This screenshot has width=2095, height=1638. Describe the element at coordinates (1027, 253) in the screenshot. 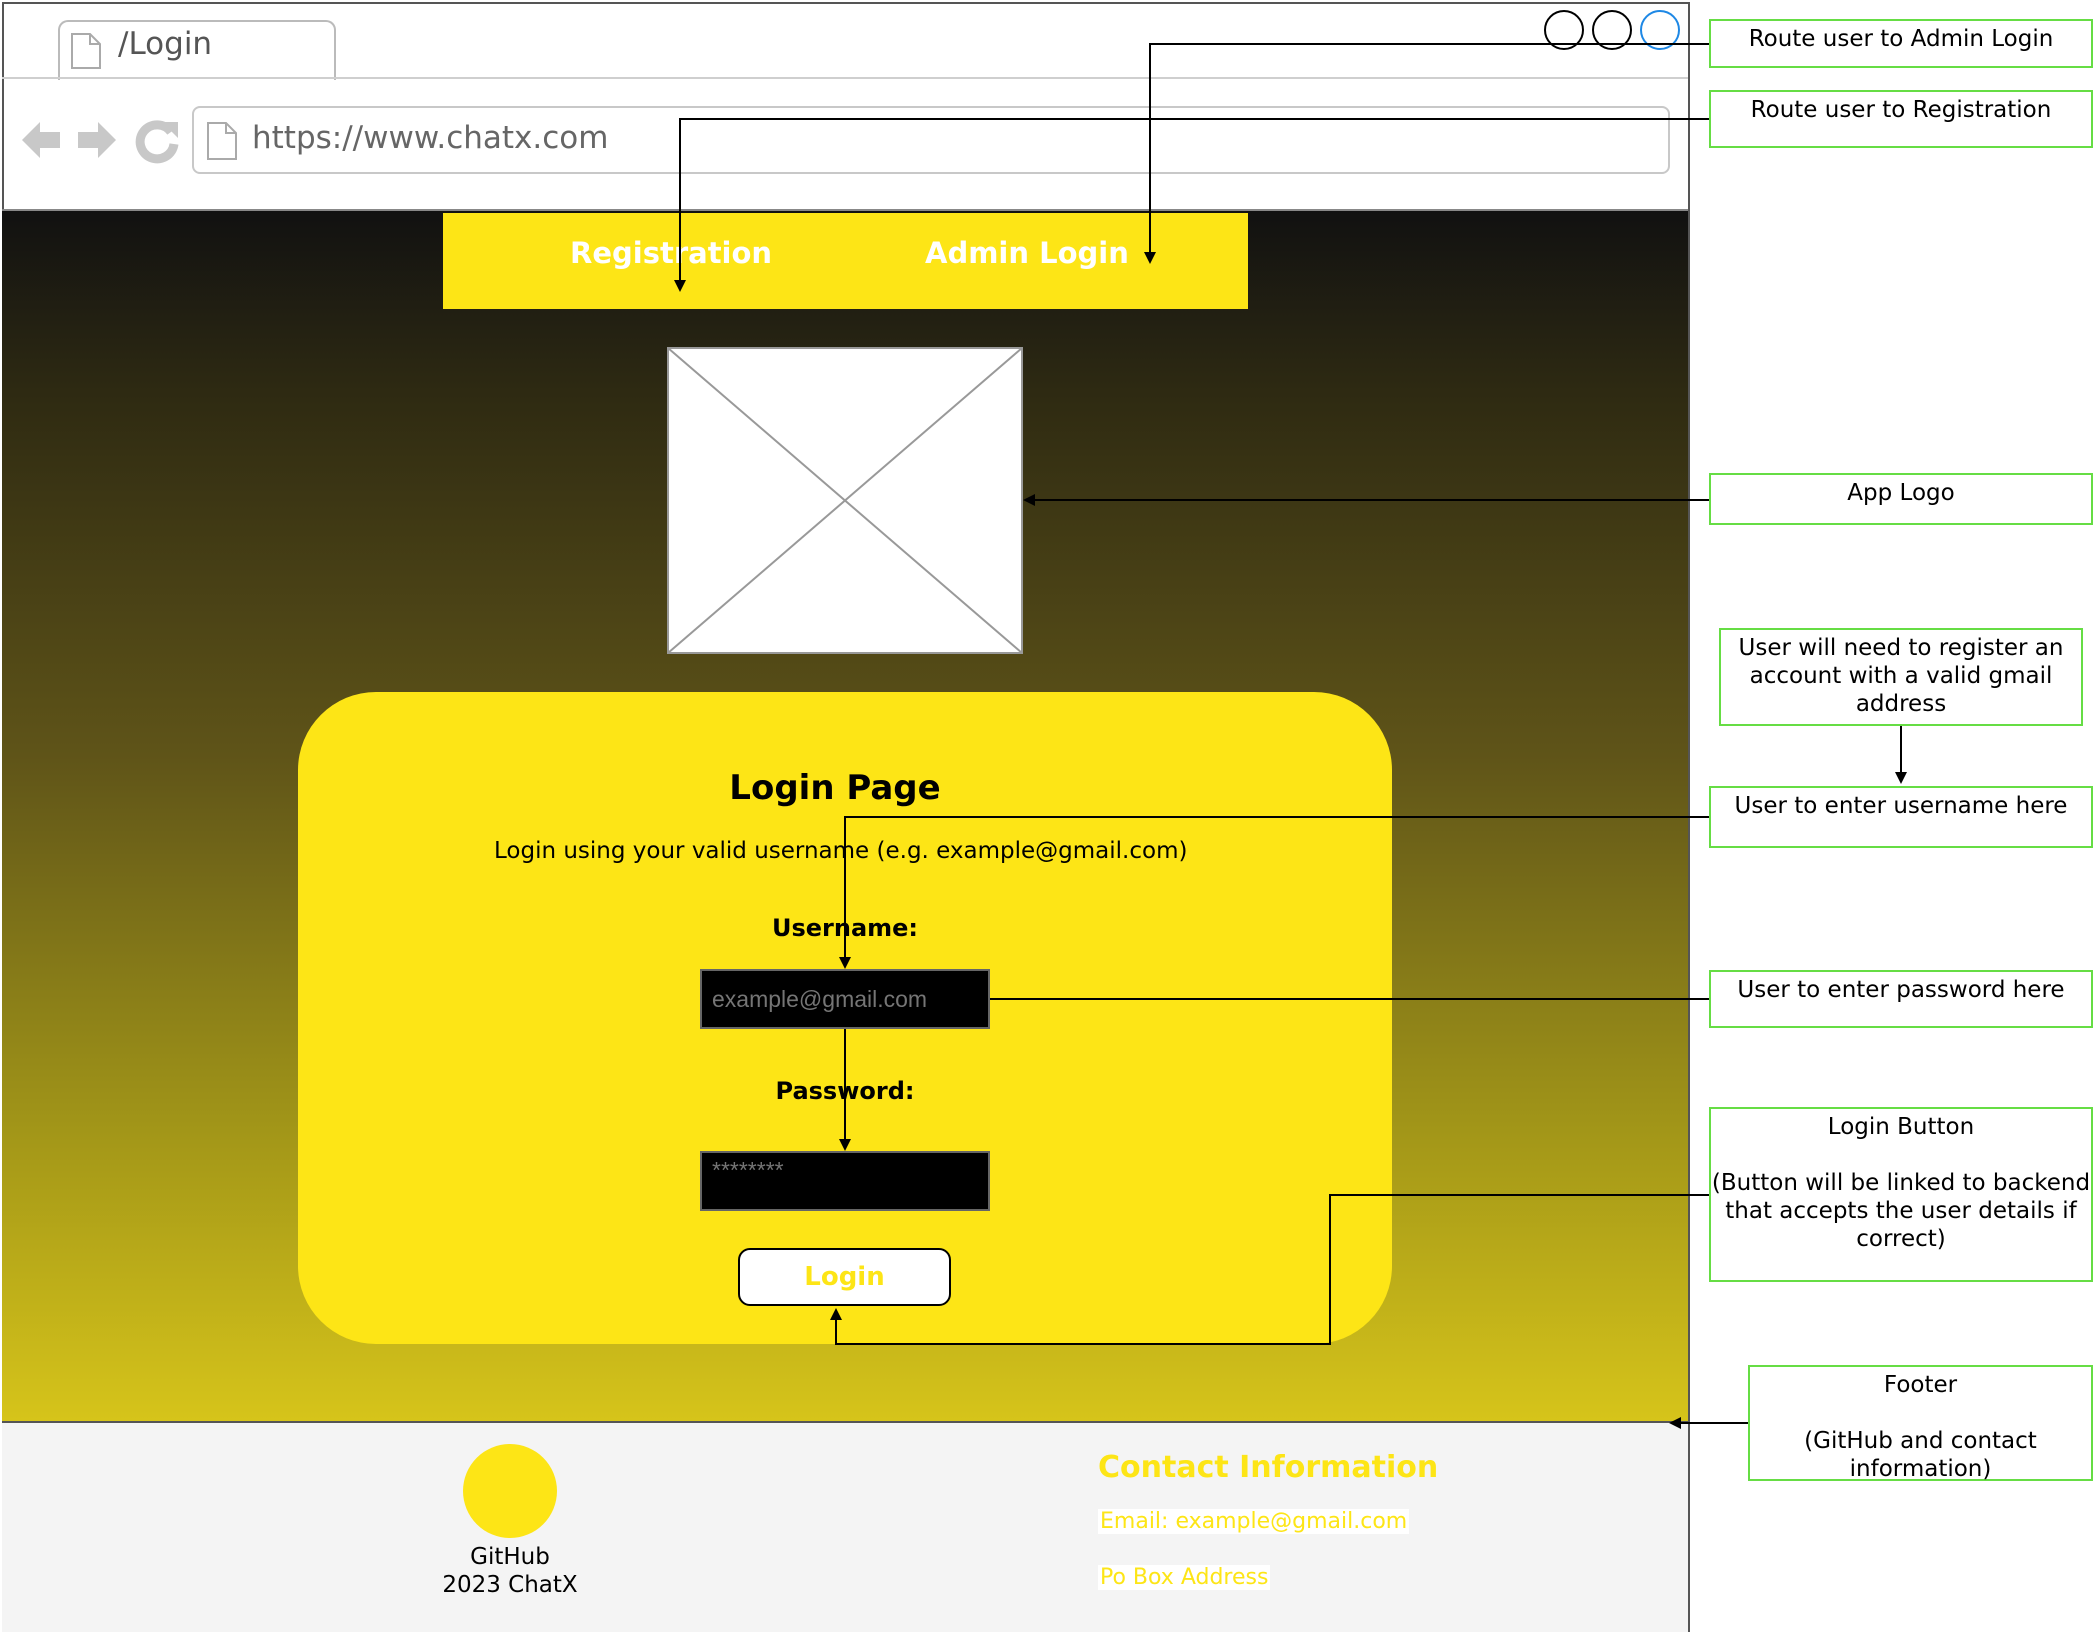

I see `nav-admin-login-link: Admin Login` at that location.